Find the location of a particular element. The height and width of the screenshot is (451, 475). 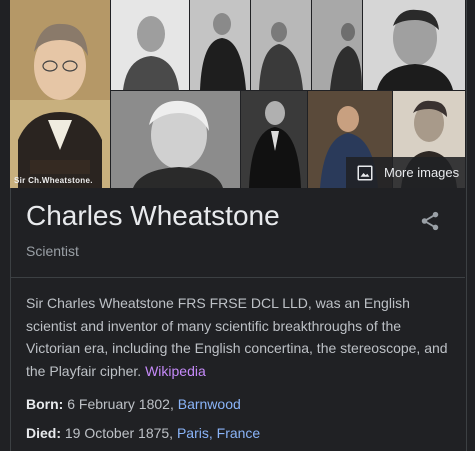

portrait-illustration is located at coordinates (60, 94).